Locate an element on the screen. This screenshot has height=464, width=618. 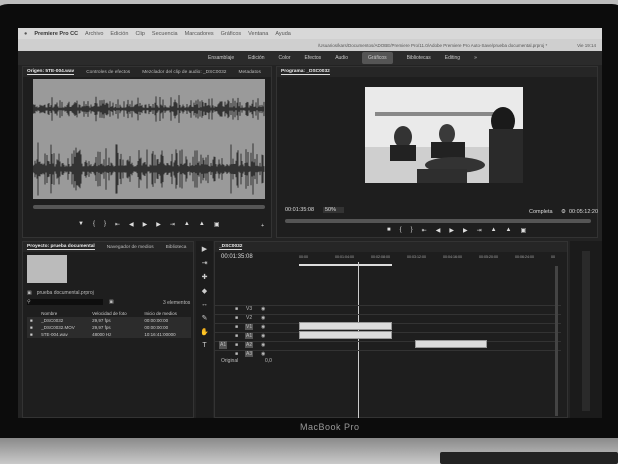
marker-icon: ▼ is located at coordinates (81, 224).